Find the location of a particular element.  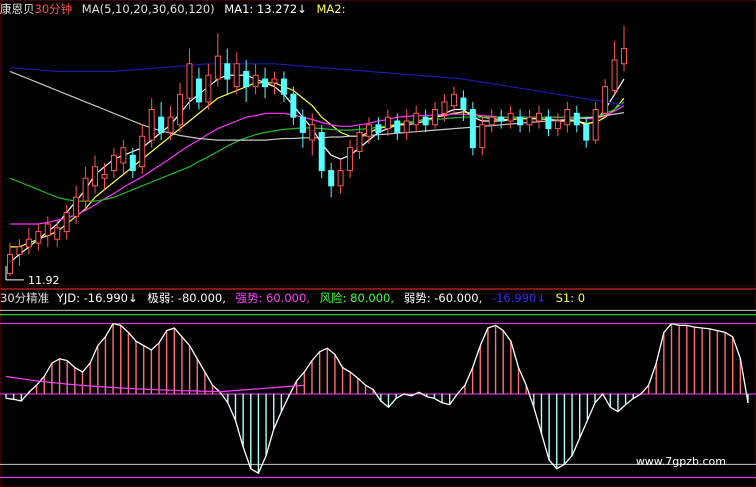

jiruo-value: 极弱: -80.000, is located at coordinates (186, 298).